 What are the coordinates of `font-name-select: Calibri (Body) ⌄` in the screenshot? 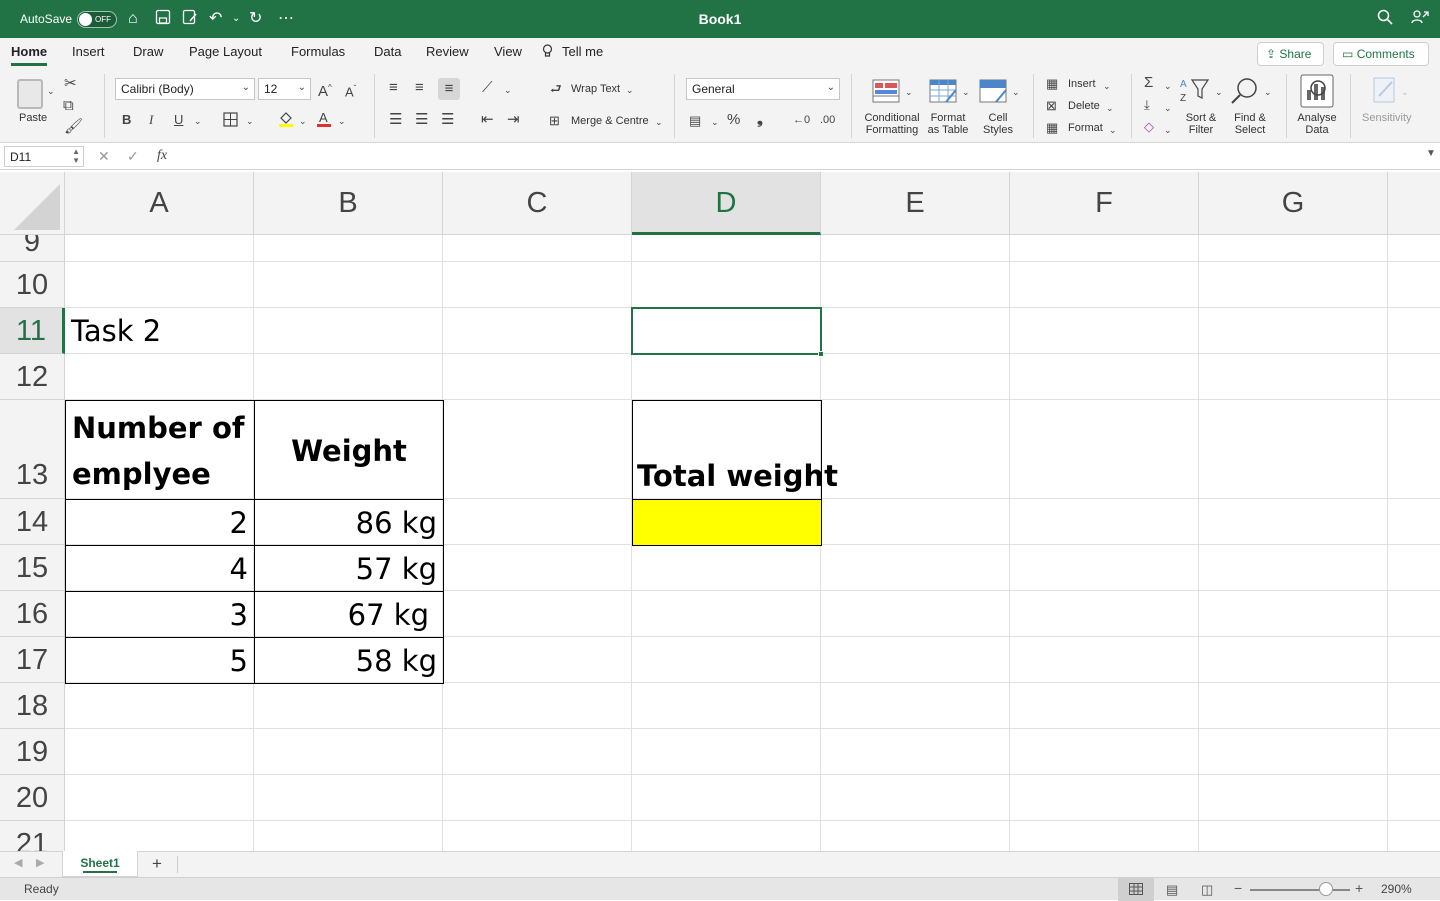 It's located at (185, 89).